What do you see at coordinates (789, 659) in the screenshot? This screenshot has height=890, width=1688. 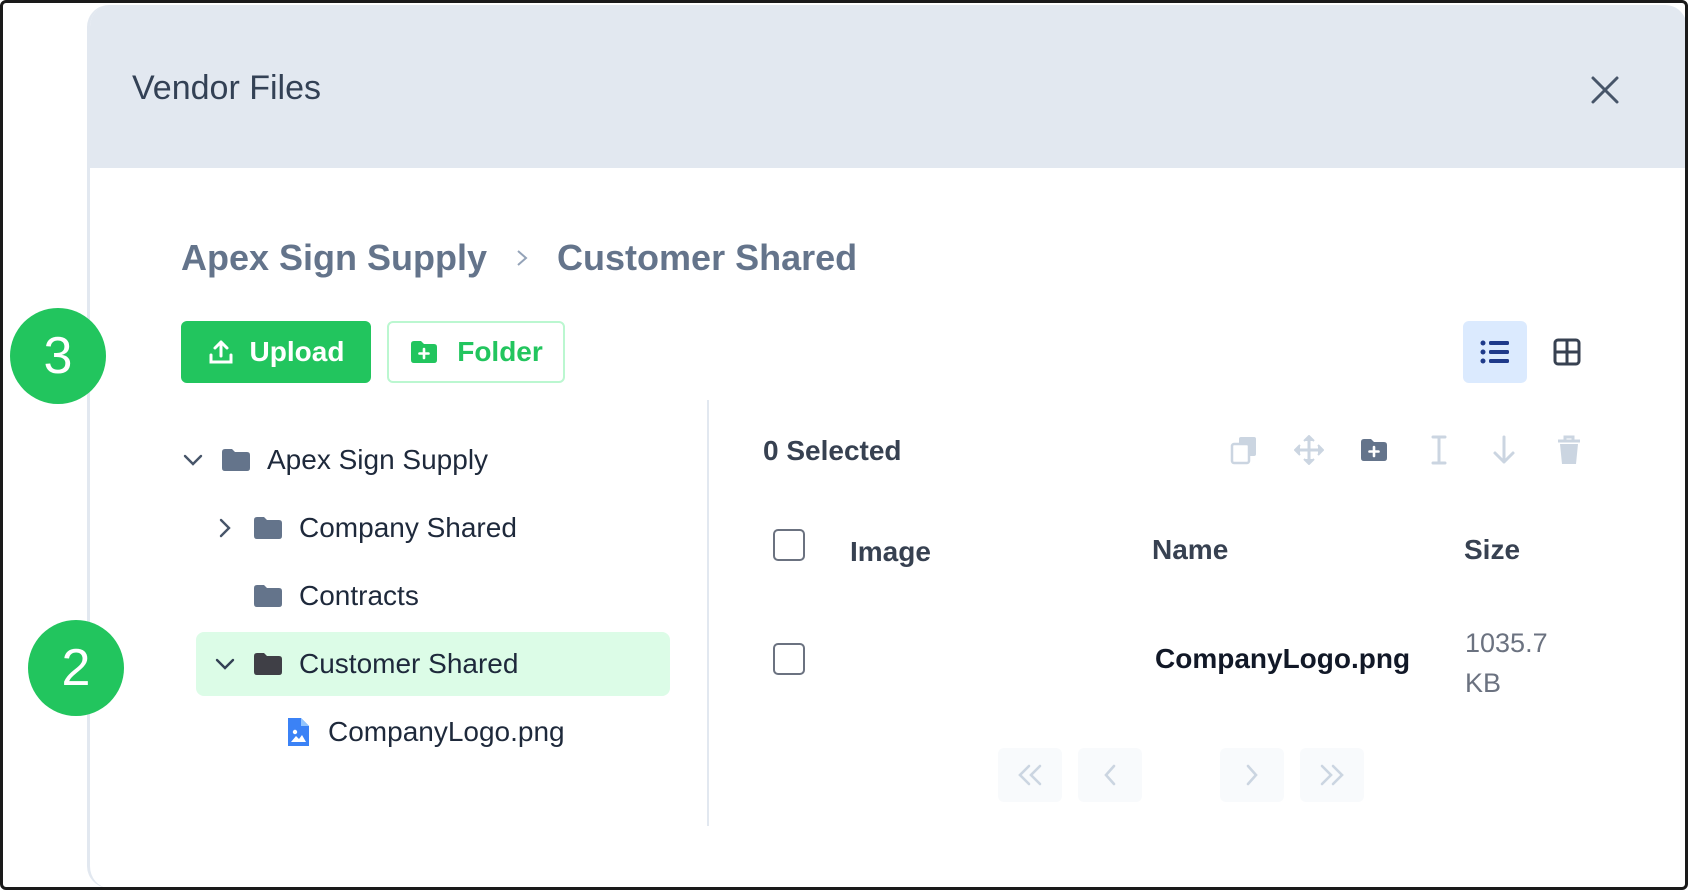 I see `row-checkbox` at bounding box center [789, 659].